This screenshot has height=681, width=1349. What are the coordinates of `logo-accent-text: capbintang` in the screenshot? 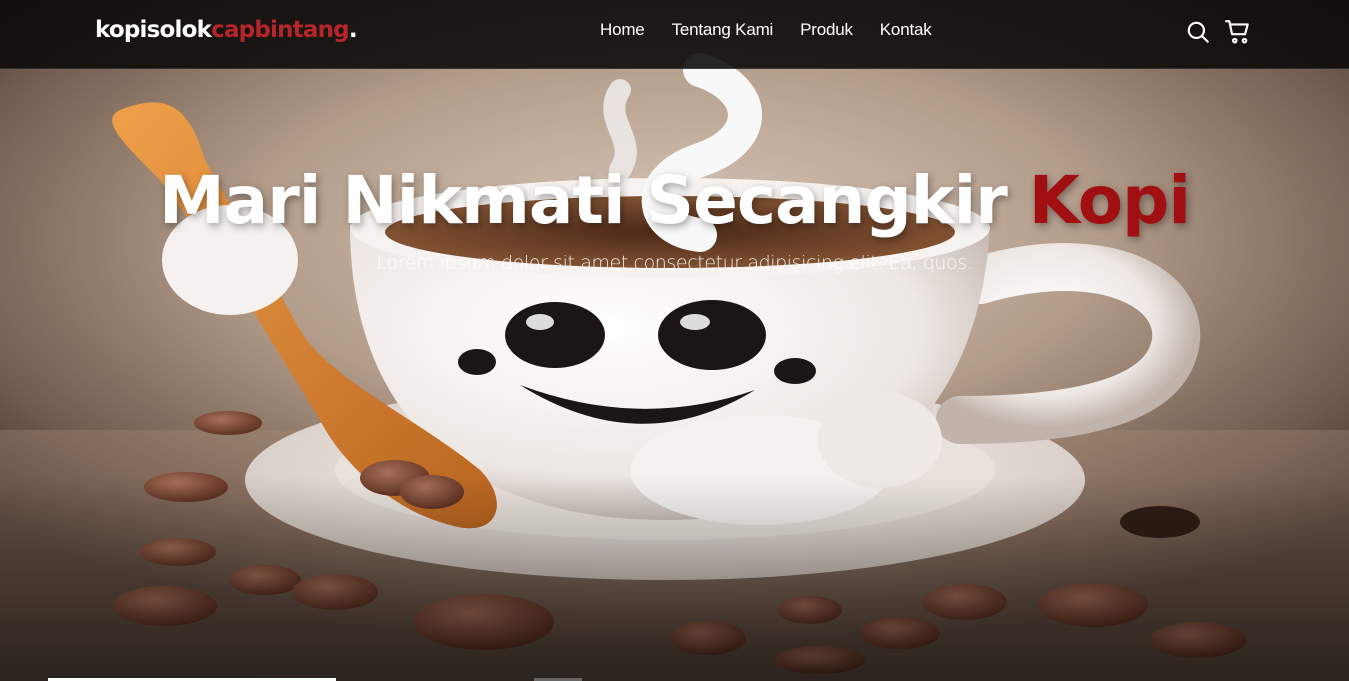 It's located at (280, 30).